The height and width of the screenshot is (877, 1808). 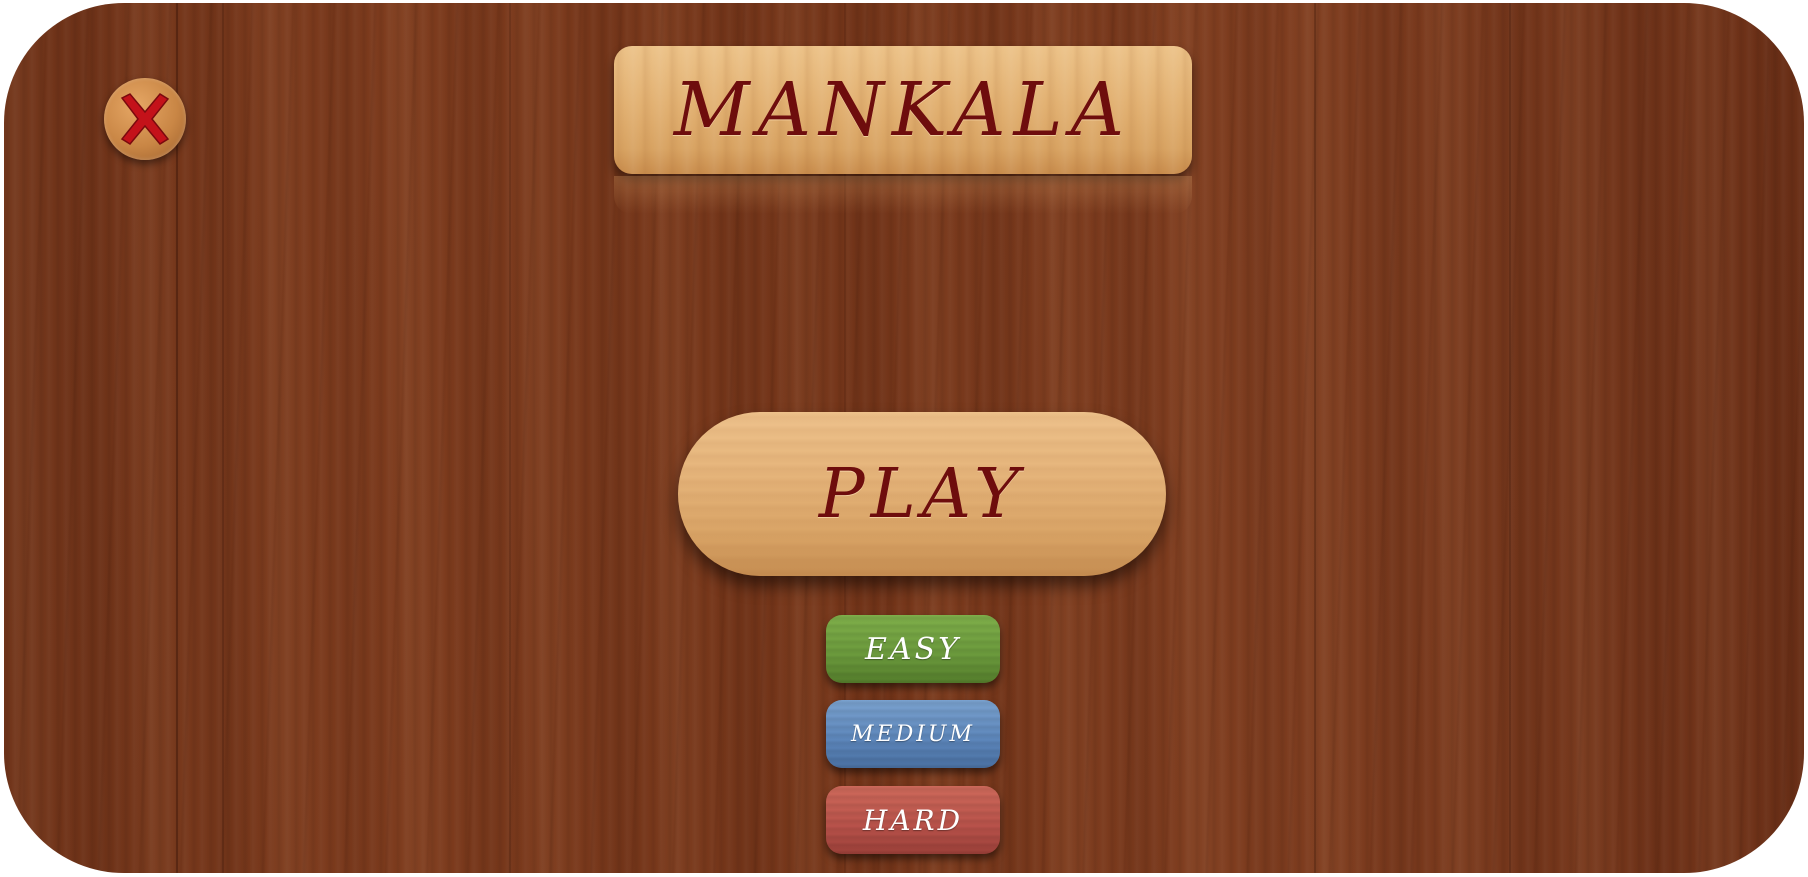 I want to click on title-plank: MANKALA, so click(x=903, y=110).